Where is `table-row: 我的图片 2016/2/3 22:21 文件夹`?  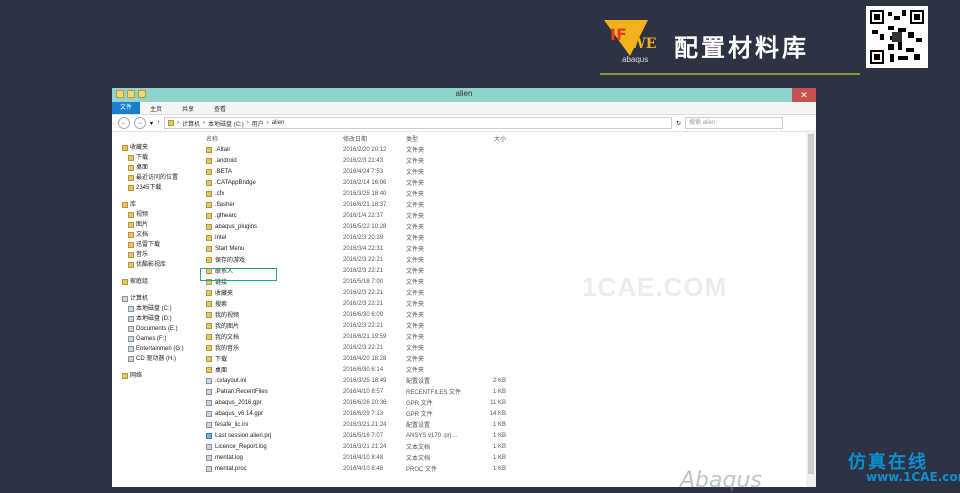
table-row: 我的图片 2016/2/3 22:21 文件夹 is located at coordinates (509, 325).